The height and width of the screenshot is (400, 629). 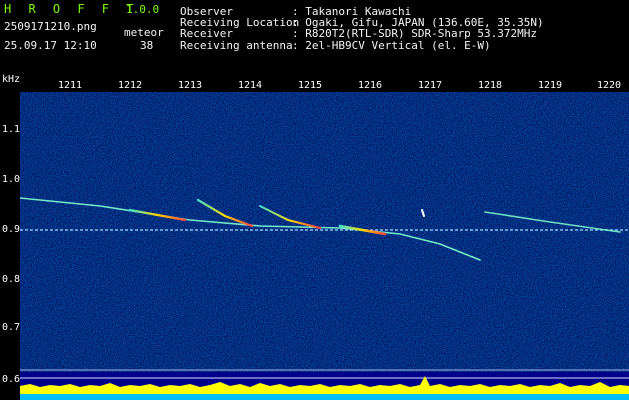 What do you see at coordinates (324, 397) in the screenshot?
I see `level-floor` at bounding box center [324, 397].